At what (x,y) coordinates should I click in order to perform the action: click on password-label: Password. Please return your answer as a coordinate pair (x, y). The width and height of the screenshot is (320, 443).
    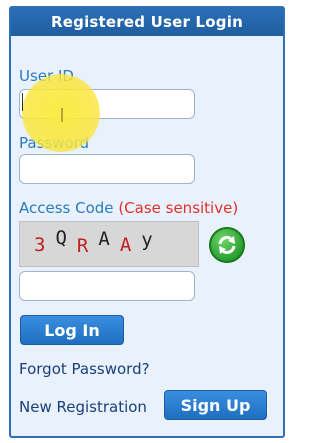
    Looking at the image, I should click on (54, 143).